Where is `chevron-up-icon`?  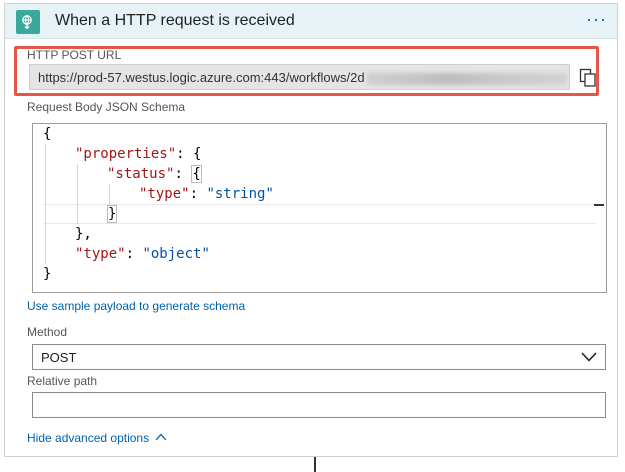
chevron-up-icon is located at coordinates (161, 437).